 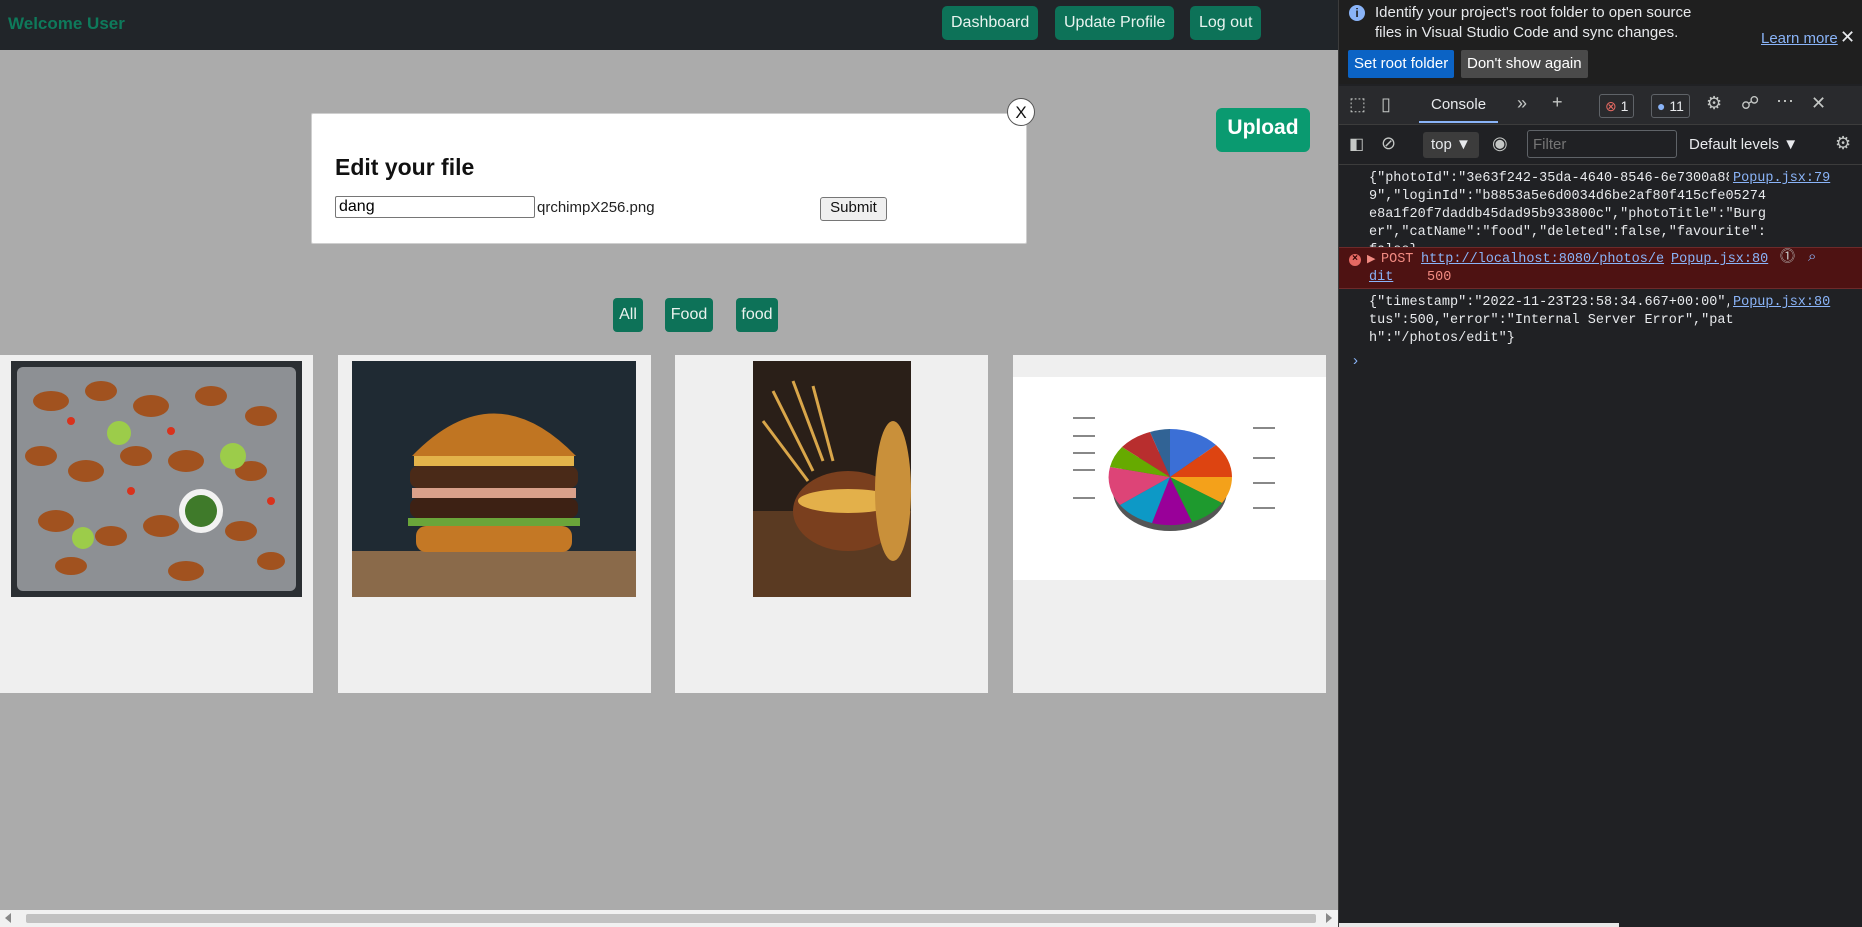 What do you see at coordinates (1714, 103) in the screenshot?
I see `settings-gear-icon: ⚙` at bounding box center [1714, 103].